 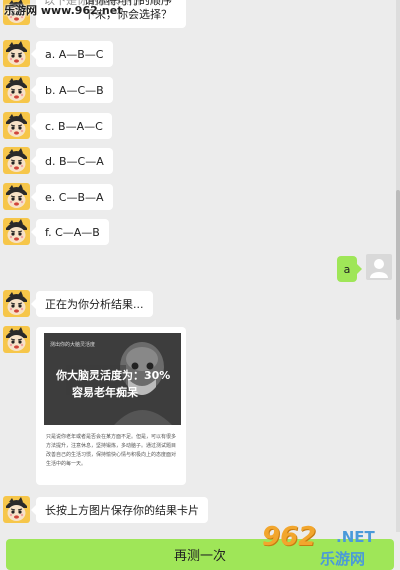 I want to click on result-card-subtitle: 测出你的大脑灵活度, so click(x=73, y=345).